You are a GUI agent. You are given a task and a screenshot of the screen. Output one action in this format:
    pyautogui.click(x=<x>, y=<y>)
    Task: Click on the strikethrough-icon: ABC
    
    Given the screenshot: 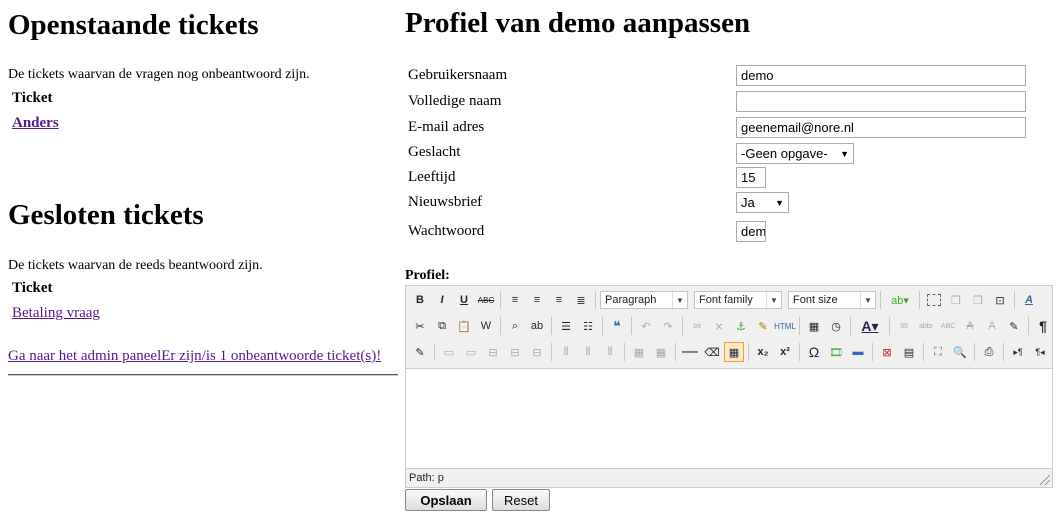 What is the action you would take?
    pyautogui.click(x=486, y=300)
    